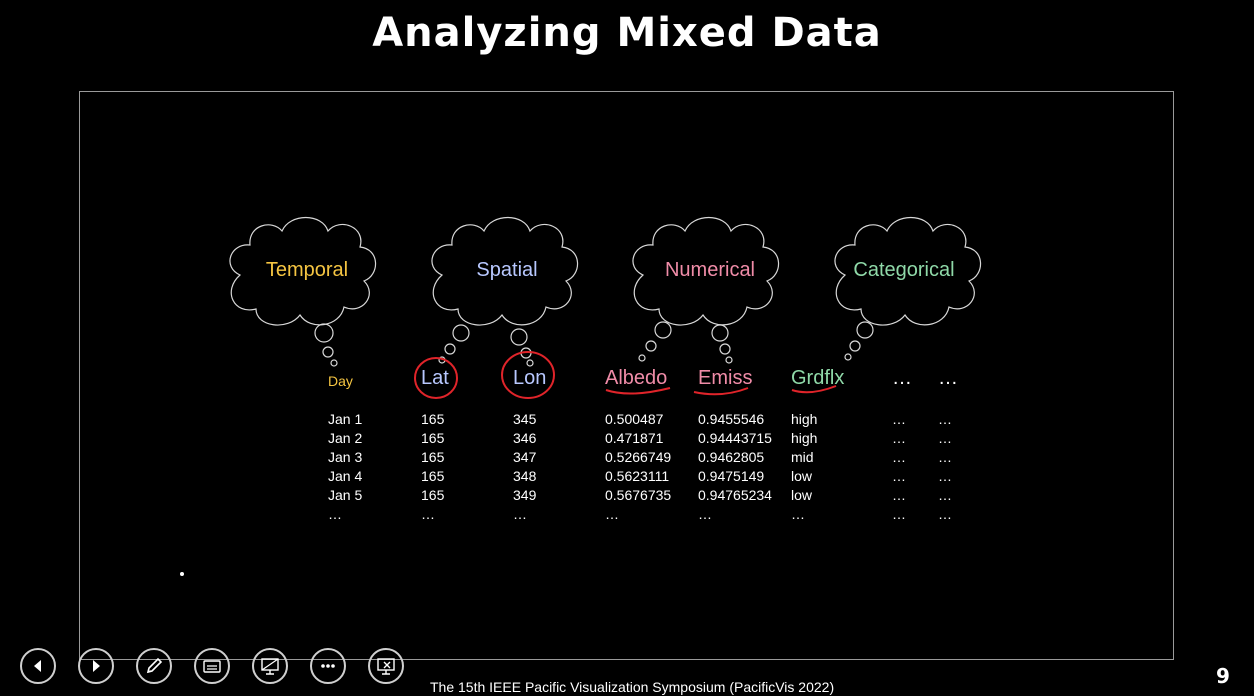 The width and height of the screenshot is (1254, 696). I want to click on table-cell-day: Jan 4, so click(345, 476).